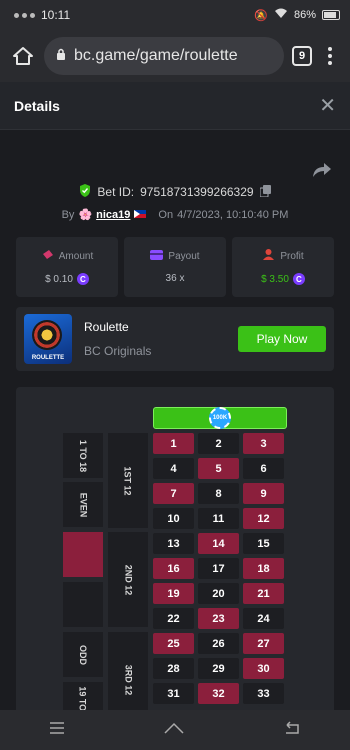 This screenshot has width=350, height=750. Describe the element at coordinates (327, 105) in the screenshot. I see `close-icon: ✕` at that location.